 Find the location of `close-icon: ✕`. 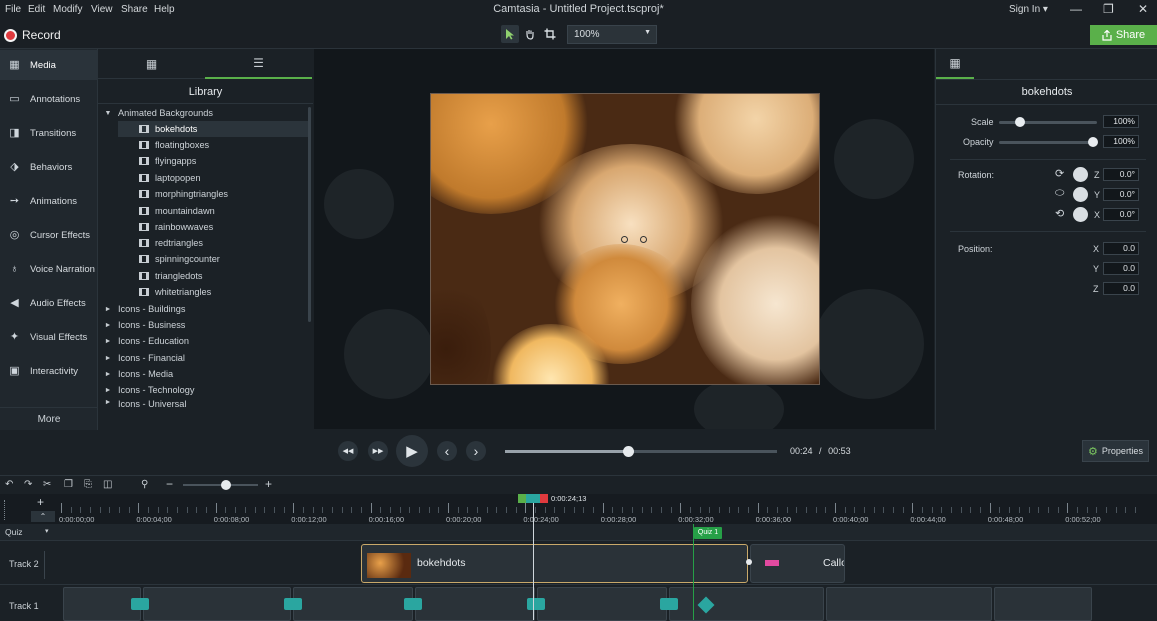

close-icon: ✕ is located at coordinates (1143, 9).